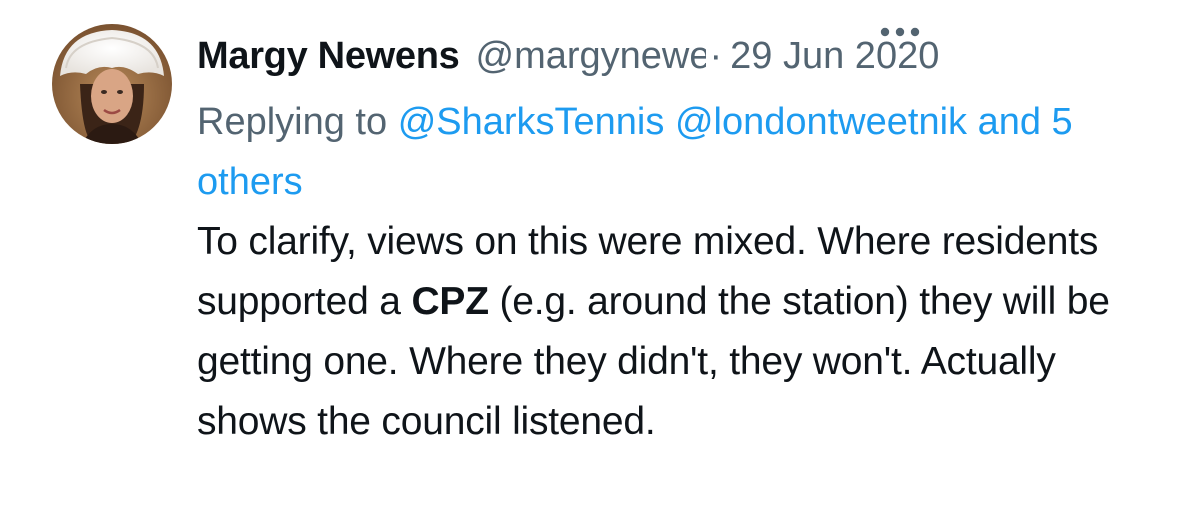 This screenshot has width=1179, height=523. What do you see at coordinates (821, 122) in the screenshot?
I see `mention-londontweetnik: @londontweetnik` at bounding box center [821, 122].